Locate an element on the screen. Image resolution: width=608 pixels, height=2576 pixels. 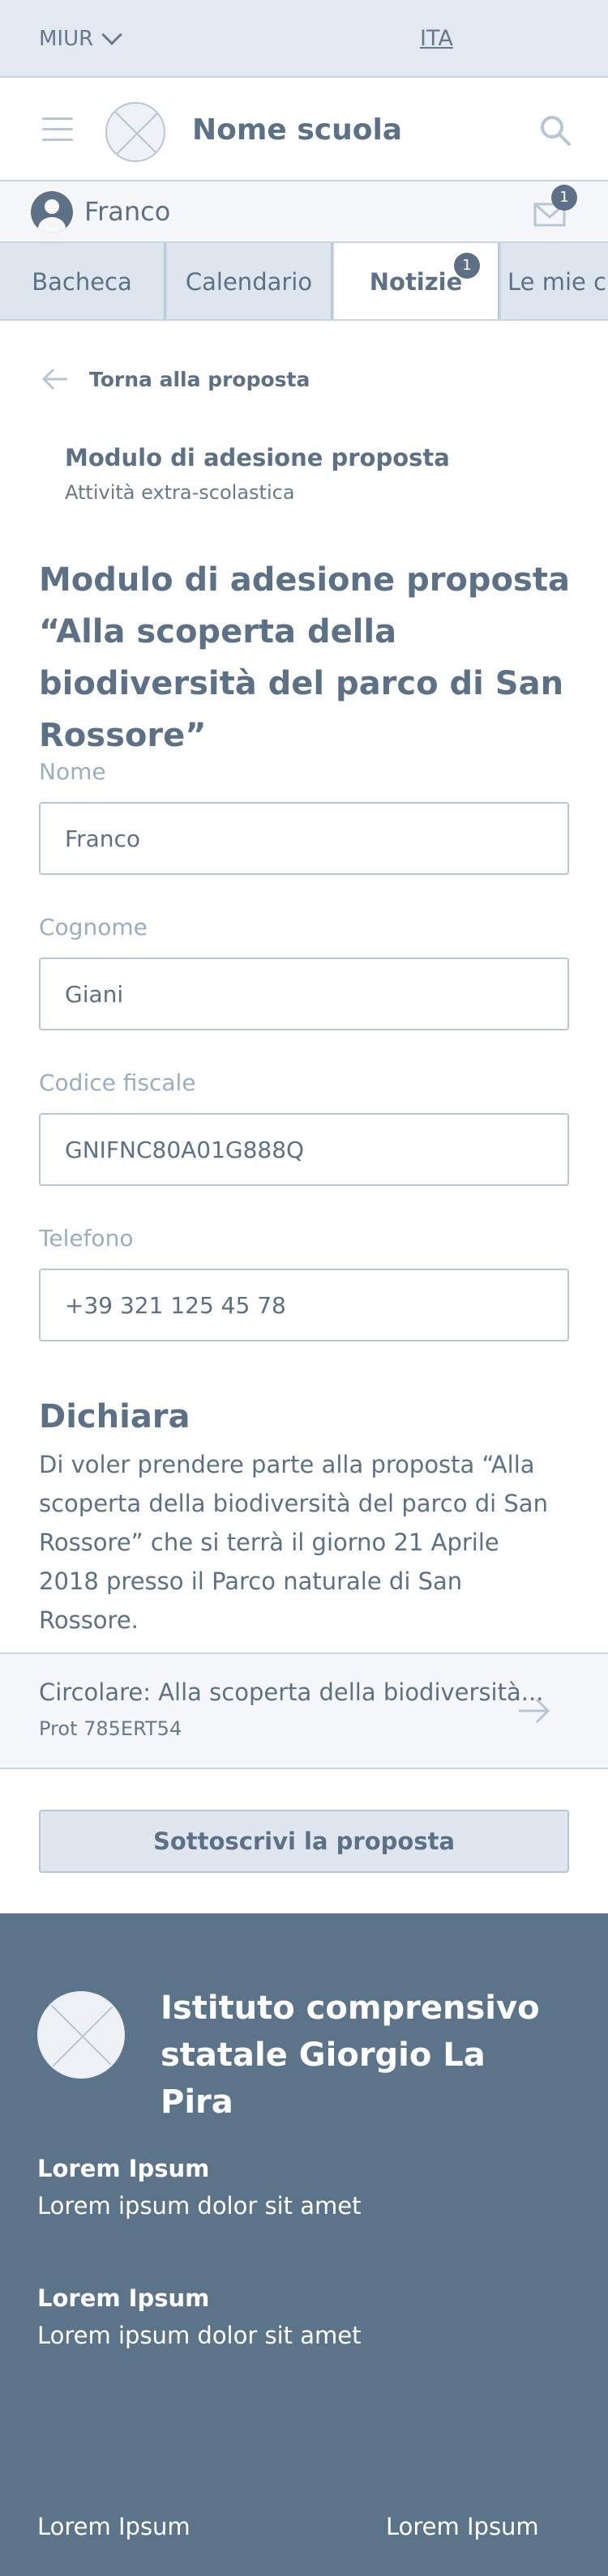
footer-text-1: Lorem ipsum dolor sit amet is located at coordinates (199, 2206).